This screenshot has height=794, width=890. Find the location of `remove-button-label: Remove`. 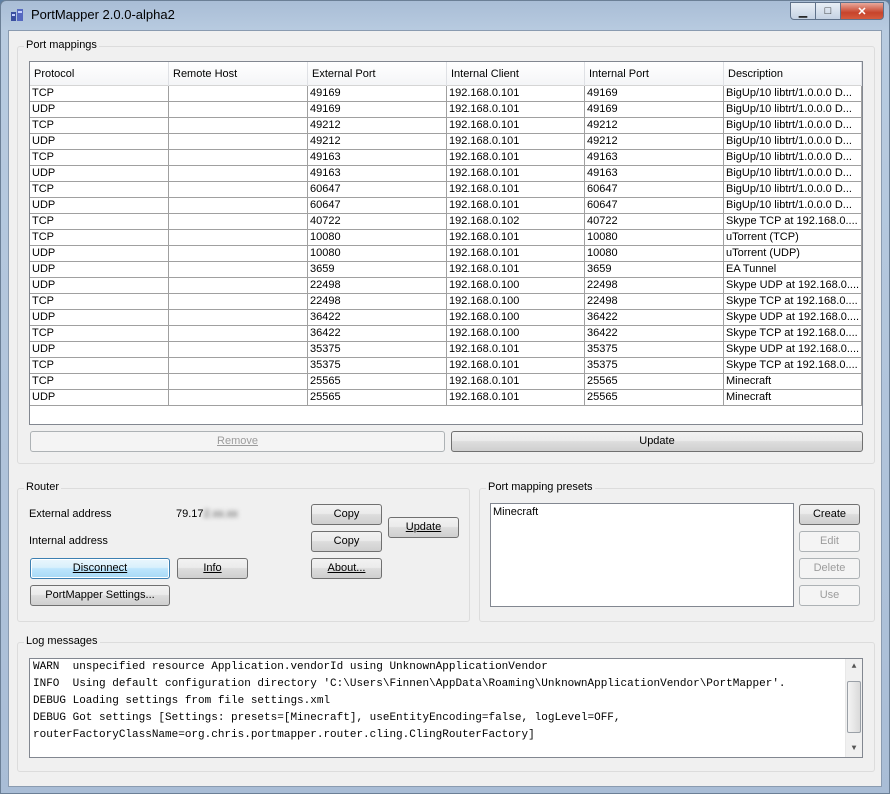

remove-button-label: Remove is located at coordinates (237, 441).